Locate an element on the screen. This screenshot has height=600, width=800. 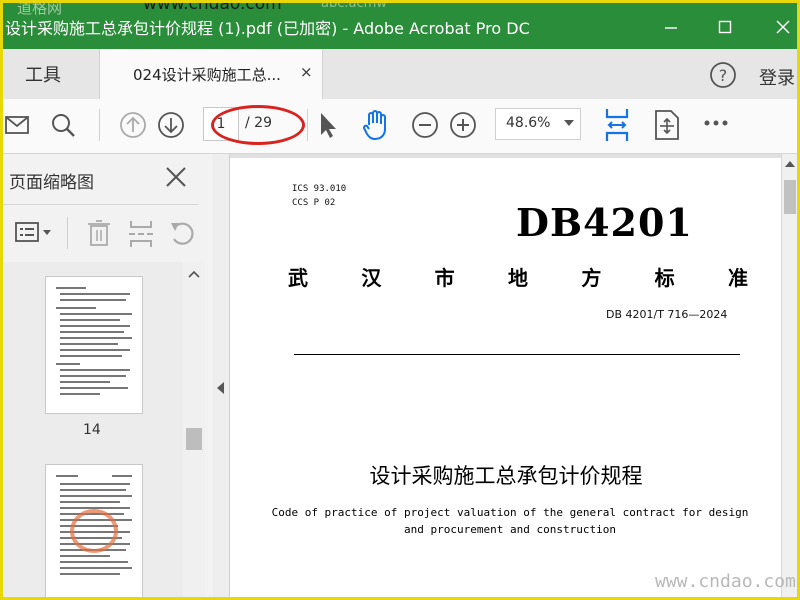
thumbnail-label: 14 is located at coordinates (92, 430).